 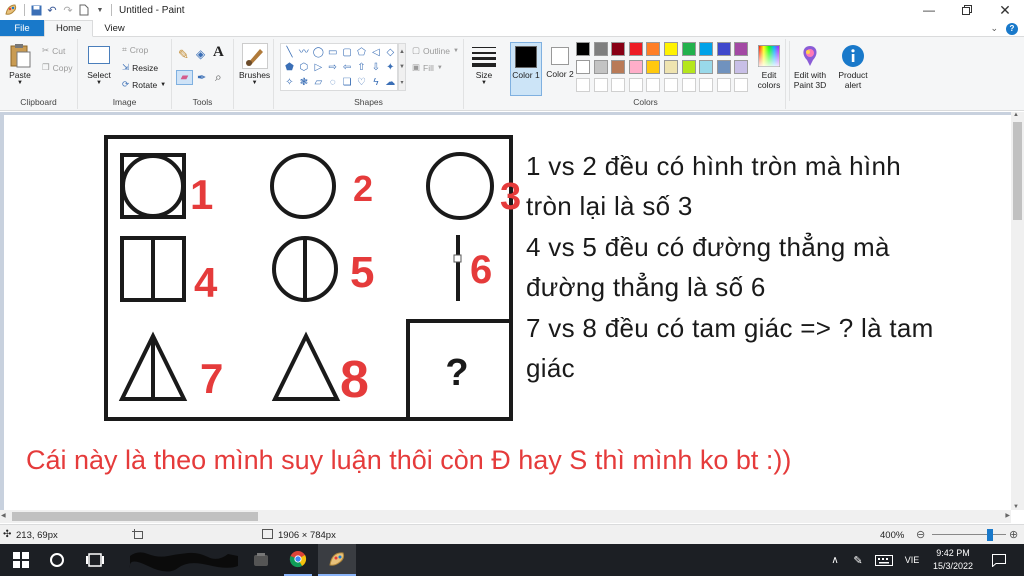 I want to click on color1-button: Color 1, so click(x=526, y=69).